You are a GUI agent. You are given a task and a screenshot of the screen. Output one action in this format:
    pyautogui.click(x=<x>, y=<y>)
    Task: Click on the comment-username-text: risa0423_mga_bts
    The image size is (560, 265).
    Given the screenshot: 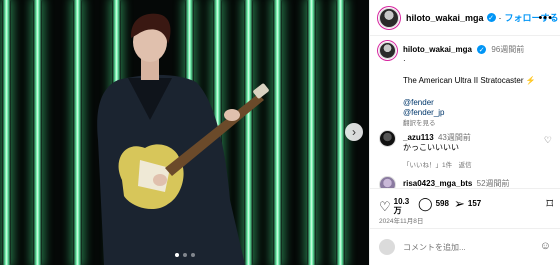 What is the action you would take?
    pyautogui.click(x=437, y=183)
    